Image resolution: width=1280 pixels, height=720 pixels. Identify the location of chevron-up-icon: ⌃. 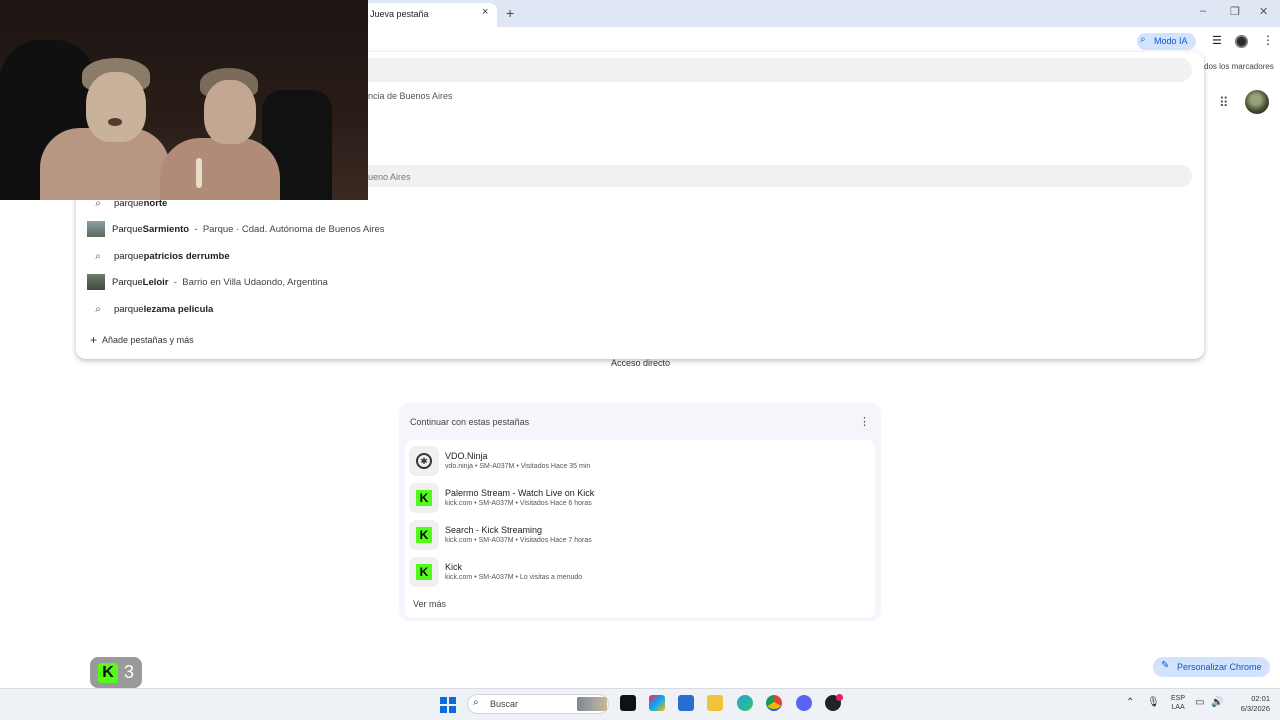
(1130, 702).